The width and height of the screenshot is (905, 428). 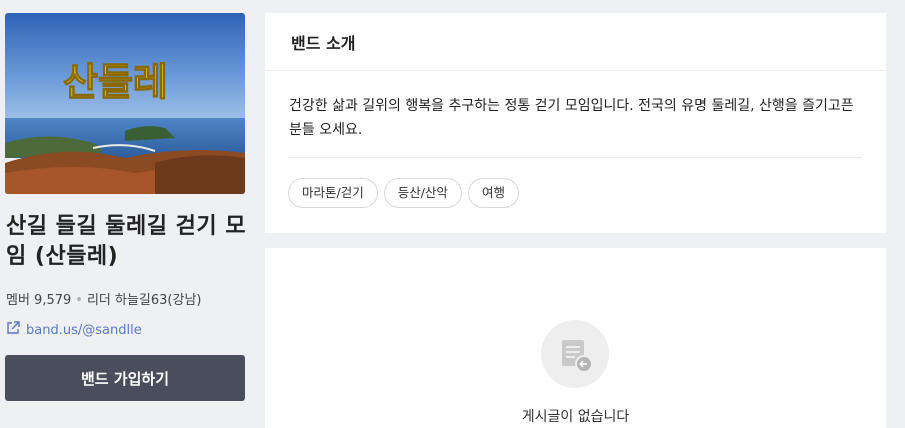 What do you see at coordinates (126, 241) in the screenshot?
I see `band-title: 산길 들길 둘레길 걷기 모임 (산들레)` at bounding box center [126, 241].